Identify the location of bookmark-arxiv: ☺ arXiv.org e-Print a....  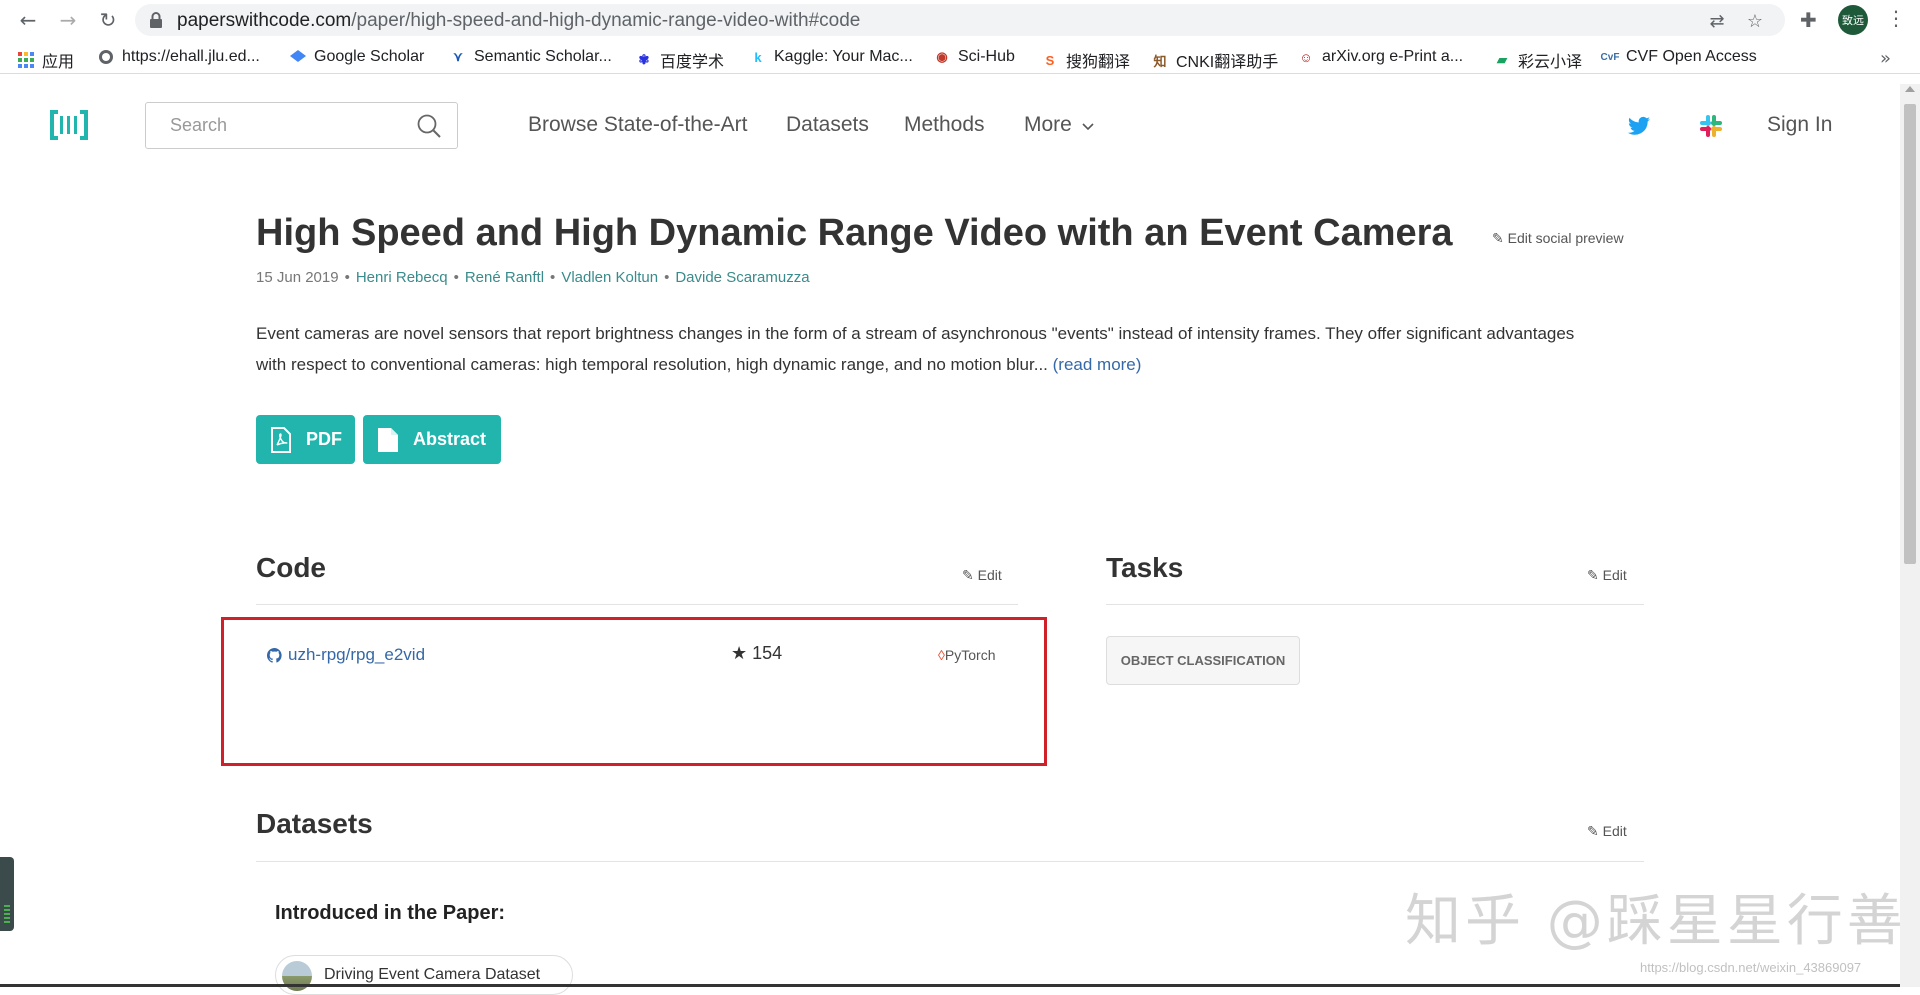
(1380, 57).